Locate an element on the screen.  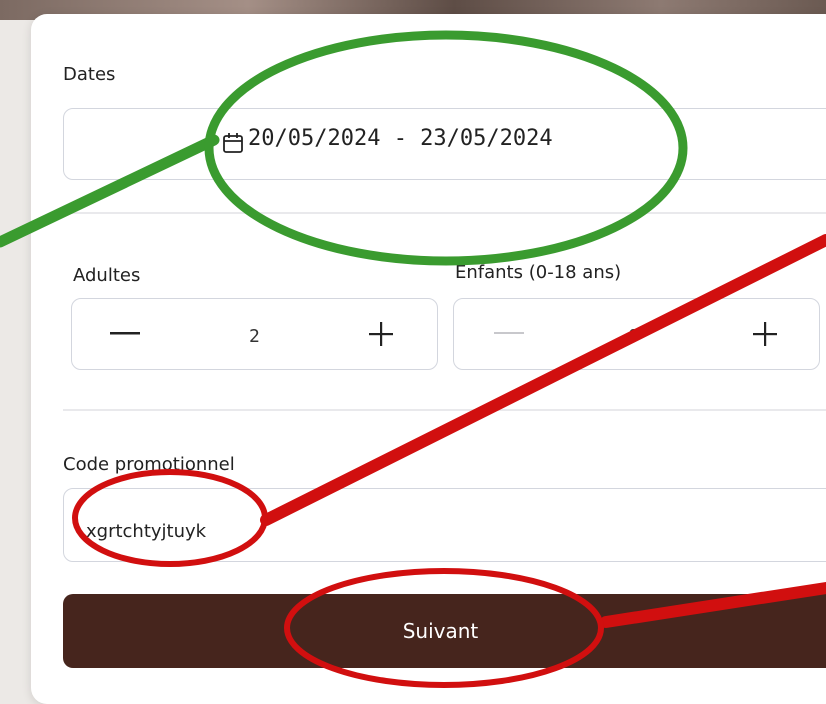
date-range-value: 20/05/2024 - 23/05/2024 is located at coordinates (400, 138).